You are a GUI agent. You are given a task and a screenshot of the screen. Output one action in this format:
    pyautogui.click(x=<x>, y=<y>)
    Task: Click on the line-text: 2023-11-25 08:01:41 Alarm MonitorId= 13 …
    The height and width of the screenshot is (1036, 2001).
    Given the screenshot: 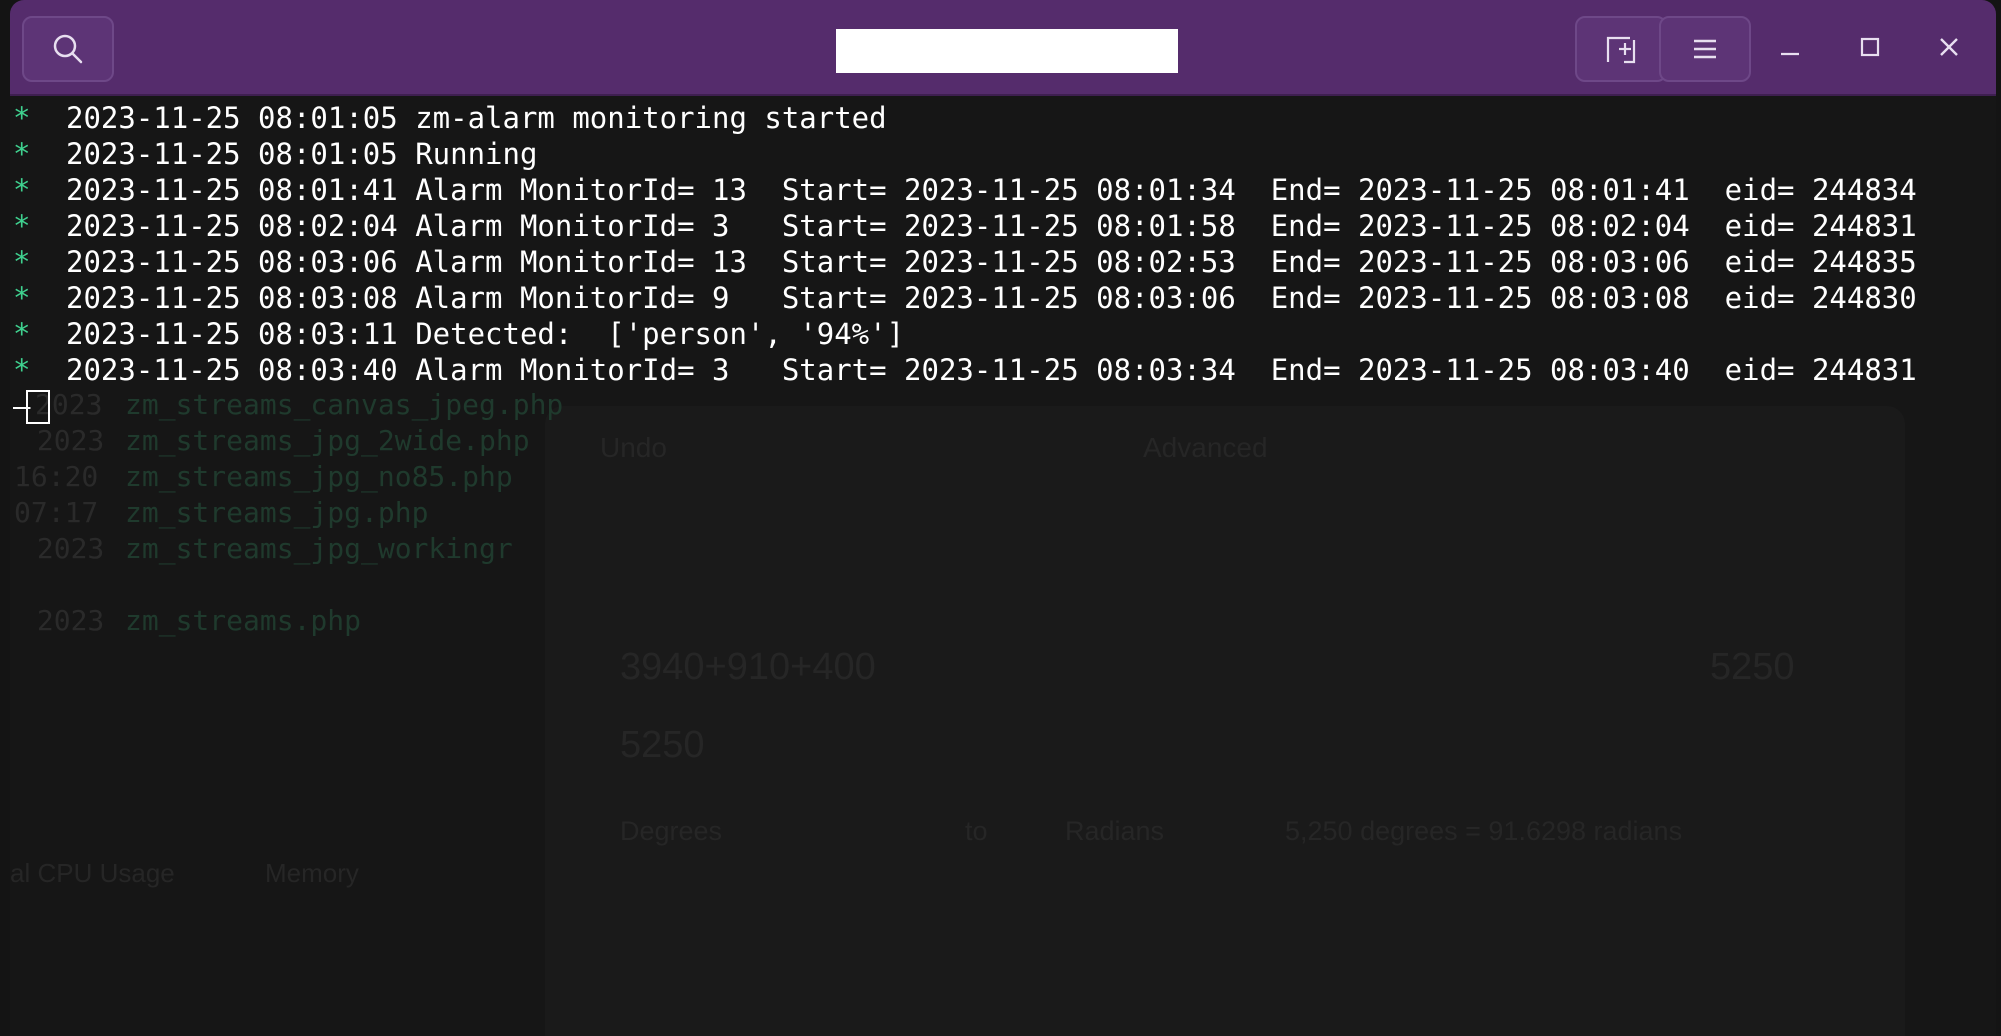 What is the action you would take?
    pyautogui.click(x=991, y=190)
    